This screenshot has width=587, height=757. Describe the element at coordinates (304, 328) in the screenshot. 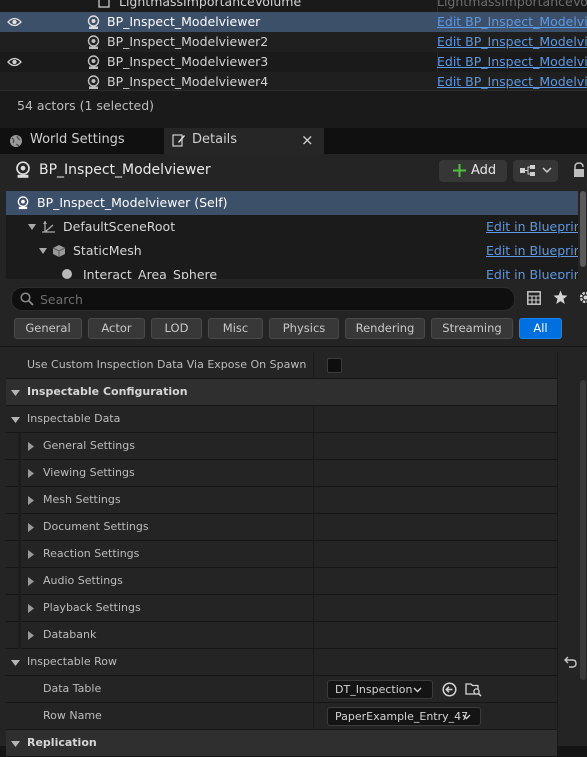

I see `filter-physics: Physics` at that location.